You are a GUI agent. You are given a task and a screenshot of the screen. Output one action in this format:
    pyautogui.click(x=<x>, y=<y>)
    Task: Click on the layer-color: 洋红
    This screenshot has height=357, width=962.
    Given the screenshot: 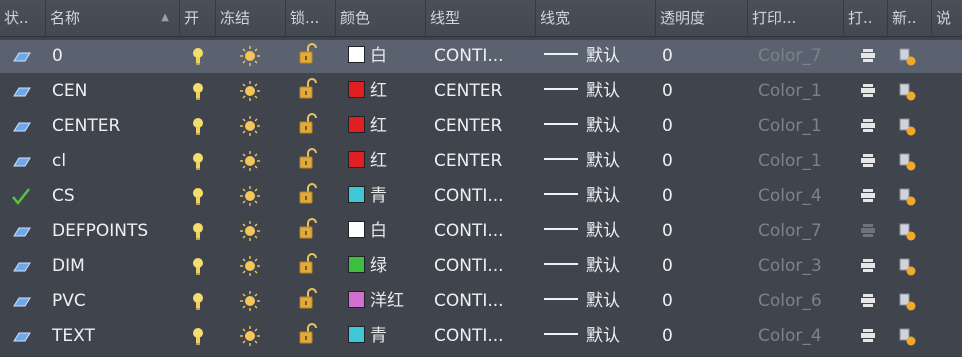 What is the action you would take?
    pyautogui.click(x=388, y=301)
    